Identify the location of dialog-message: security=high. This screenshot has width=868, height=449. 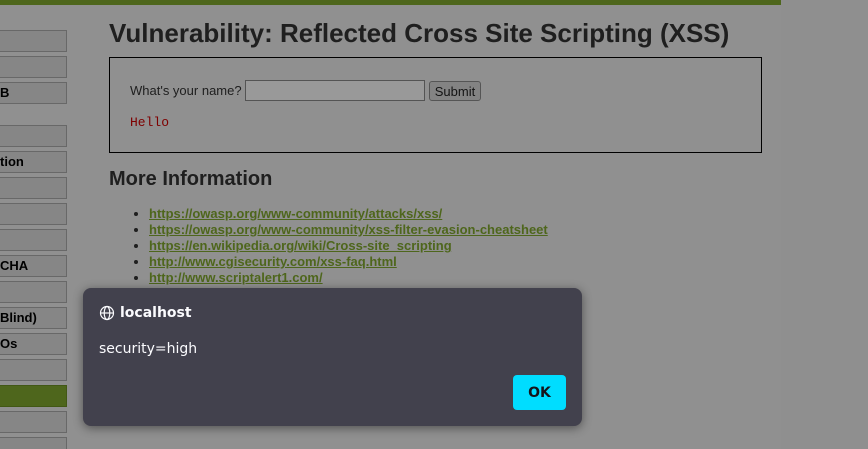
(148, 349).